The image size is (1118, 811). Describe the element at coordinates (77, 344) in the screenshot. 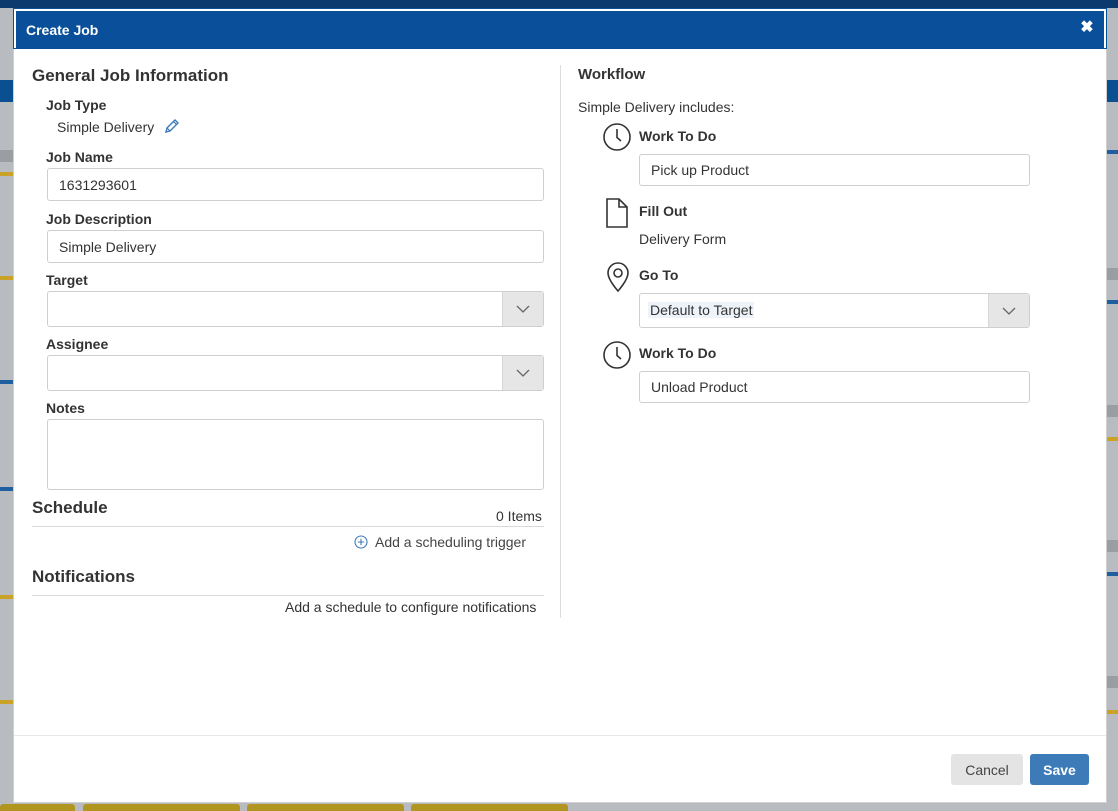

I see `assignee-label: Assignee` at that location.